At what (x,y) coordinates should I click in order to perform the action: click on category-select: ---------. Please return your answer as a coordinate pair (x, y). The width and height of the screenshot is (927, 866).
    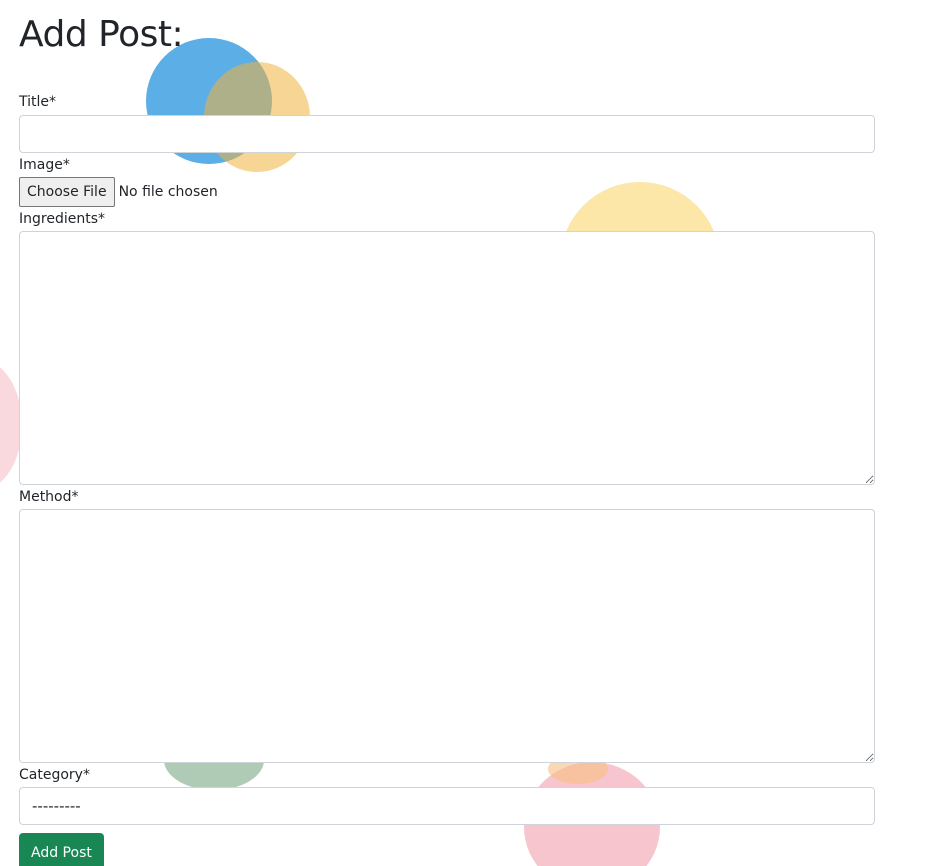
    Looking at the image, I should click on (447, 806).